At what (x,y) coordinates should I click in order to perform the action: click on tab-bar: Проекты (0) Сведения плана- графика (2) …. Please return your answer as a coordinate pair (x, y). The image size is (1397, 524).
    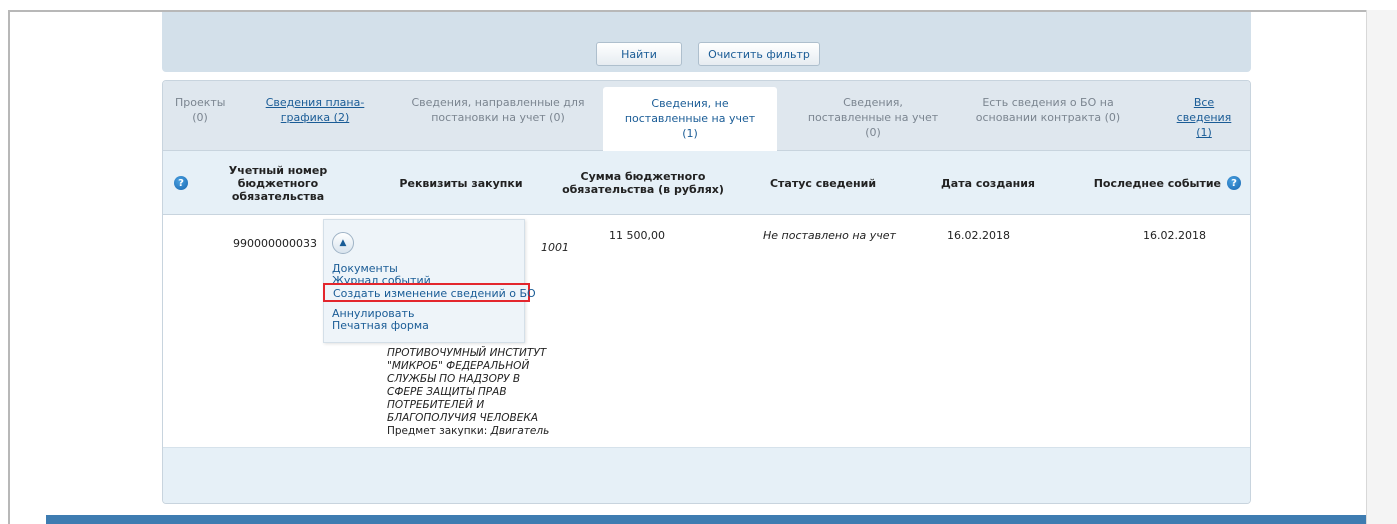
    Looking at the image, I should click on (706, 116).